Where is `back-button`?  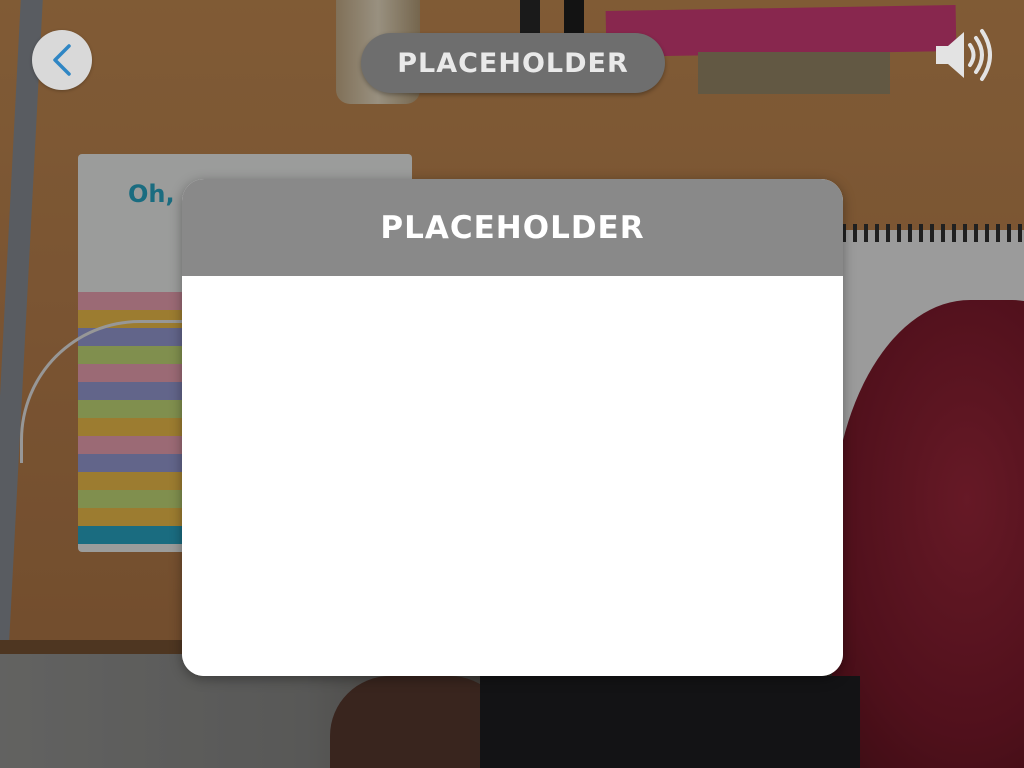 back-button is located at coordinates (62, 60).